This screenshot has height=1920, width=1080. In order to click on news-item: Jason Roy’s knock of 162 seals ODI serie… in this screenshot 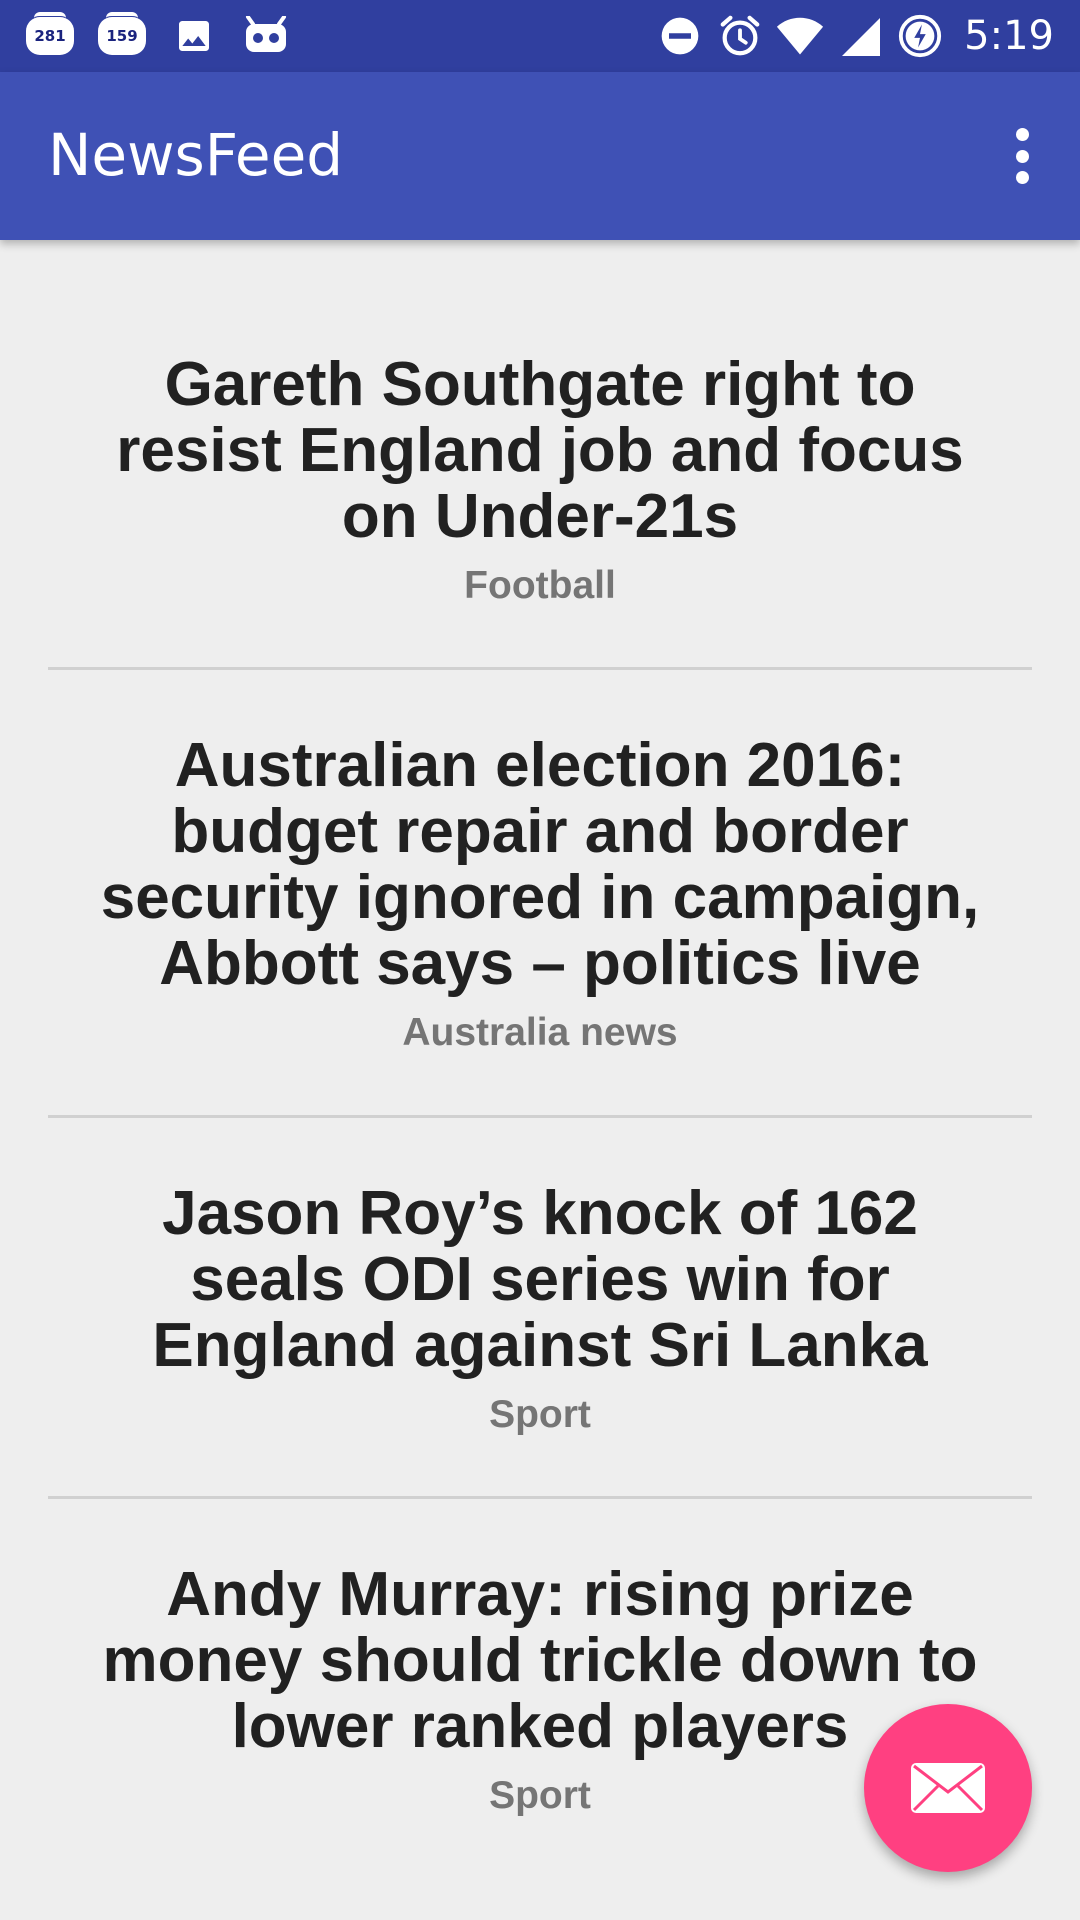, I will do `click(540, 1309)`.